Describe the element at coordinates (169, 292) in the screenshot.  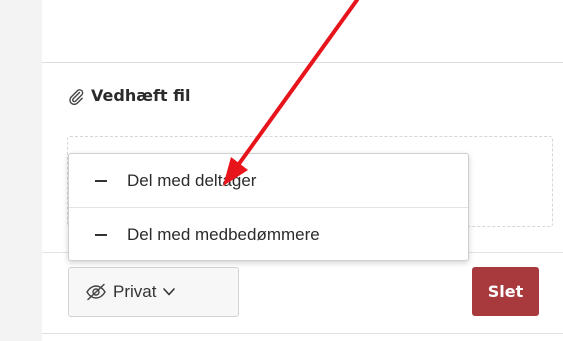
I see `chevron-down-icon` at that location.